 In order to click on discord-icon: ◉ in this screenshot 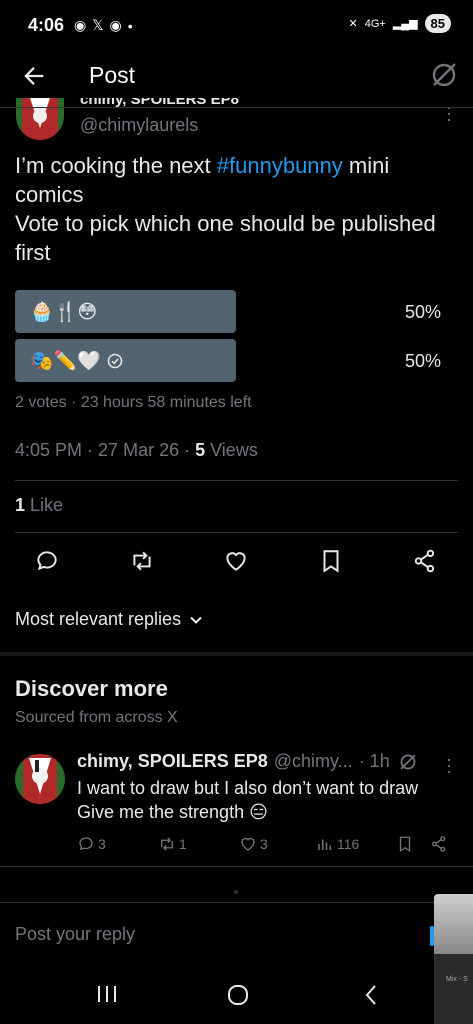, I will do `click(80, 25)`.